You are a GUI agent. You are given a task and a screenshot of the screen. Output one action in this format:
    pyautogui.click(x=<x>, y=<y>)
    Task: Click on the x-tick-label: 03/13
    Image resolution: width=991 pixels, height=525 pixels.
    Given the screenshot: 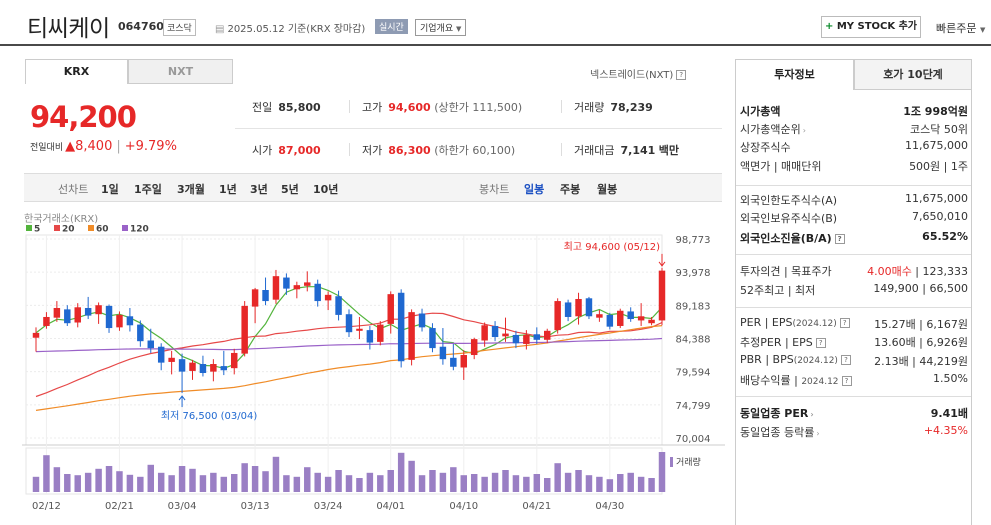 What is the action you would take?
    pyautogui.click(x=255, y=506)
    